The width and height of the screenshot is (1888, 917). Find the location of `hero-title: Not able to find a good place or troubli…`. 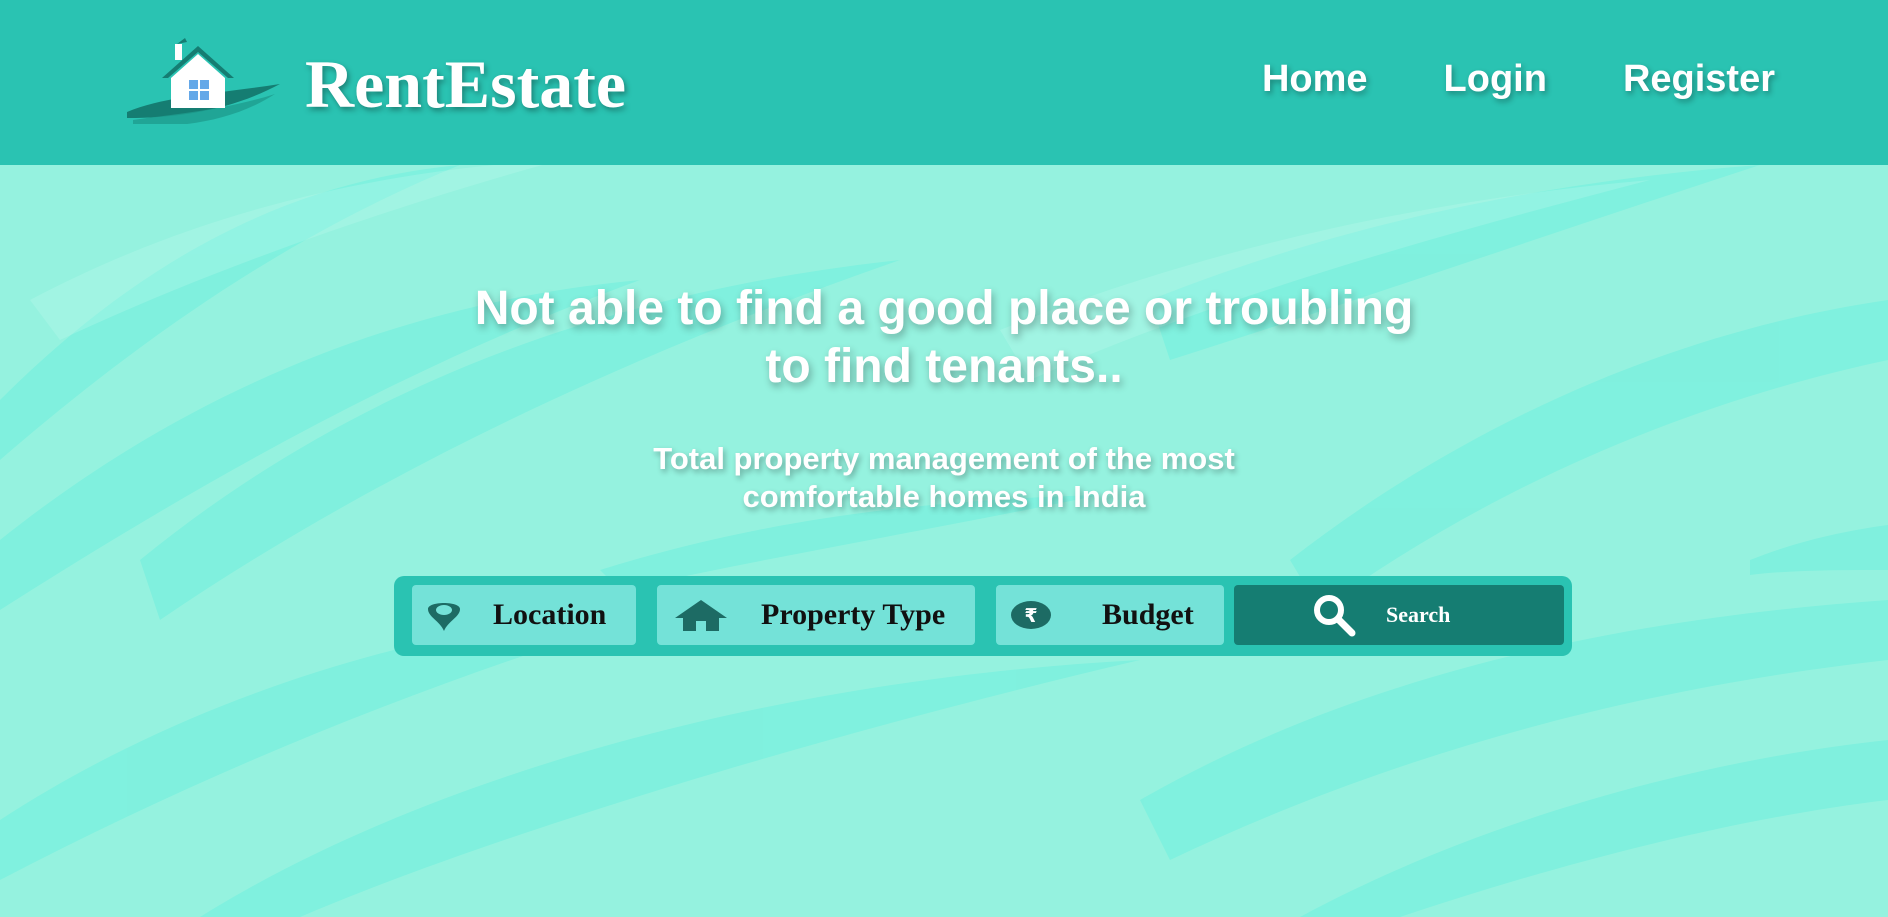

hero-title: Not able to find a good place or troubli… is located at coordinates (944, 338).